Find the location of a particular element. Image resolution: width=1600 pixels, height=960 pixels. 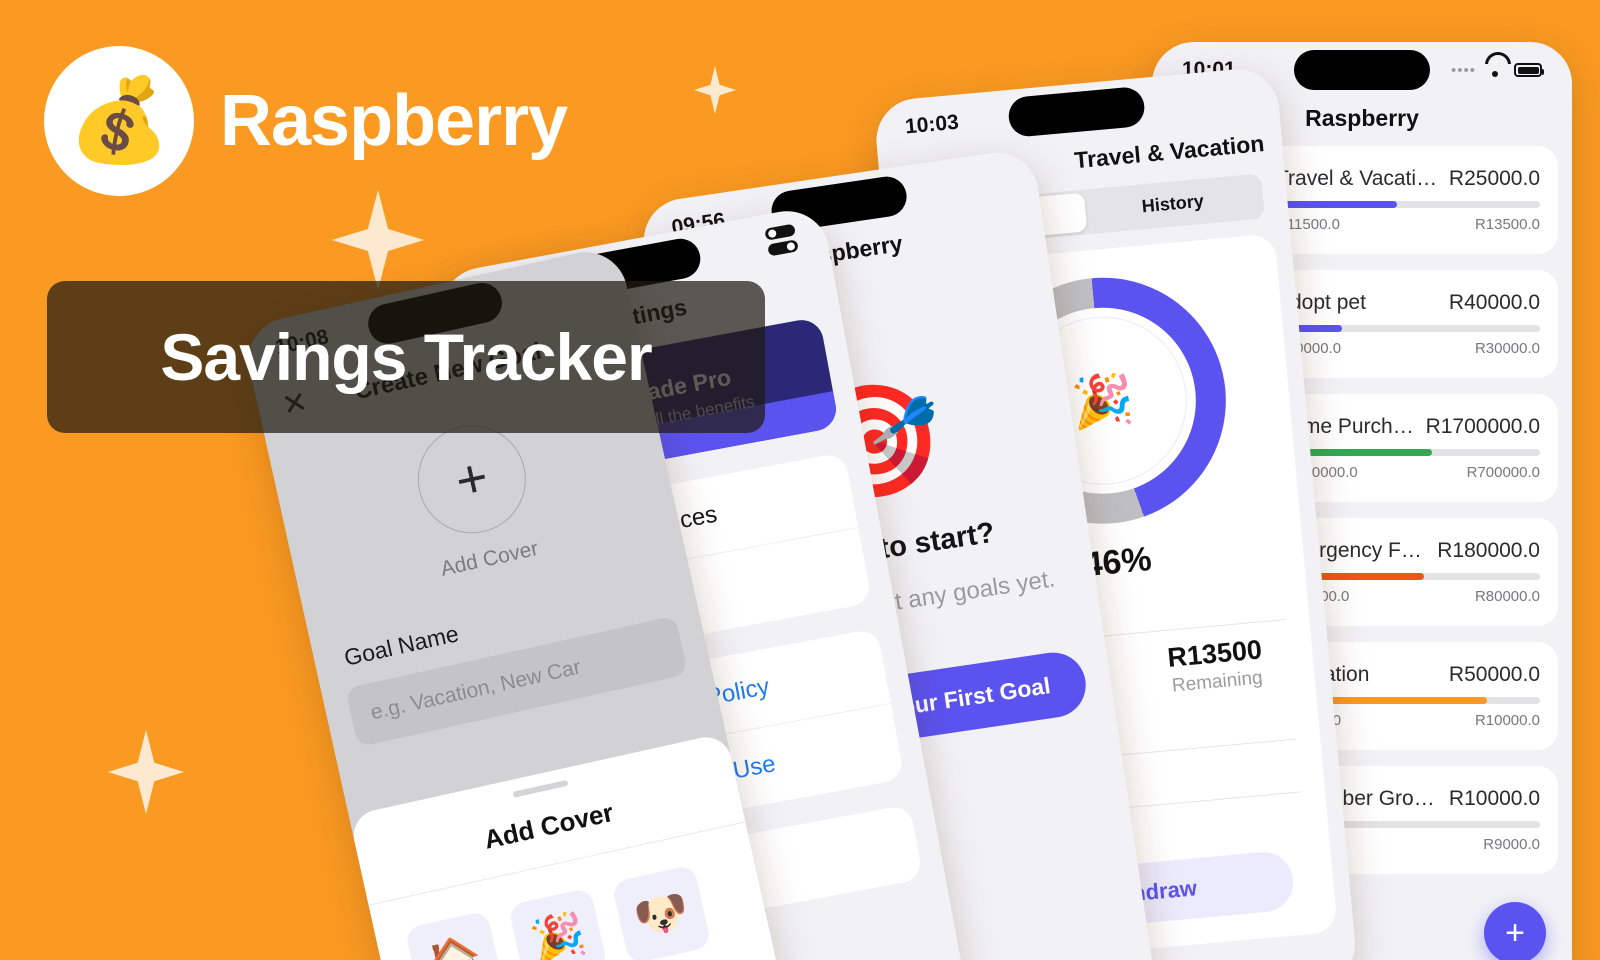

sliders-icon is located at coordinates (781, 240).